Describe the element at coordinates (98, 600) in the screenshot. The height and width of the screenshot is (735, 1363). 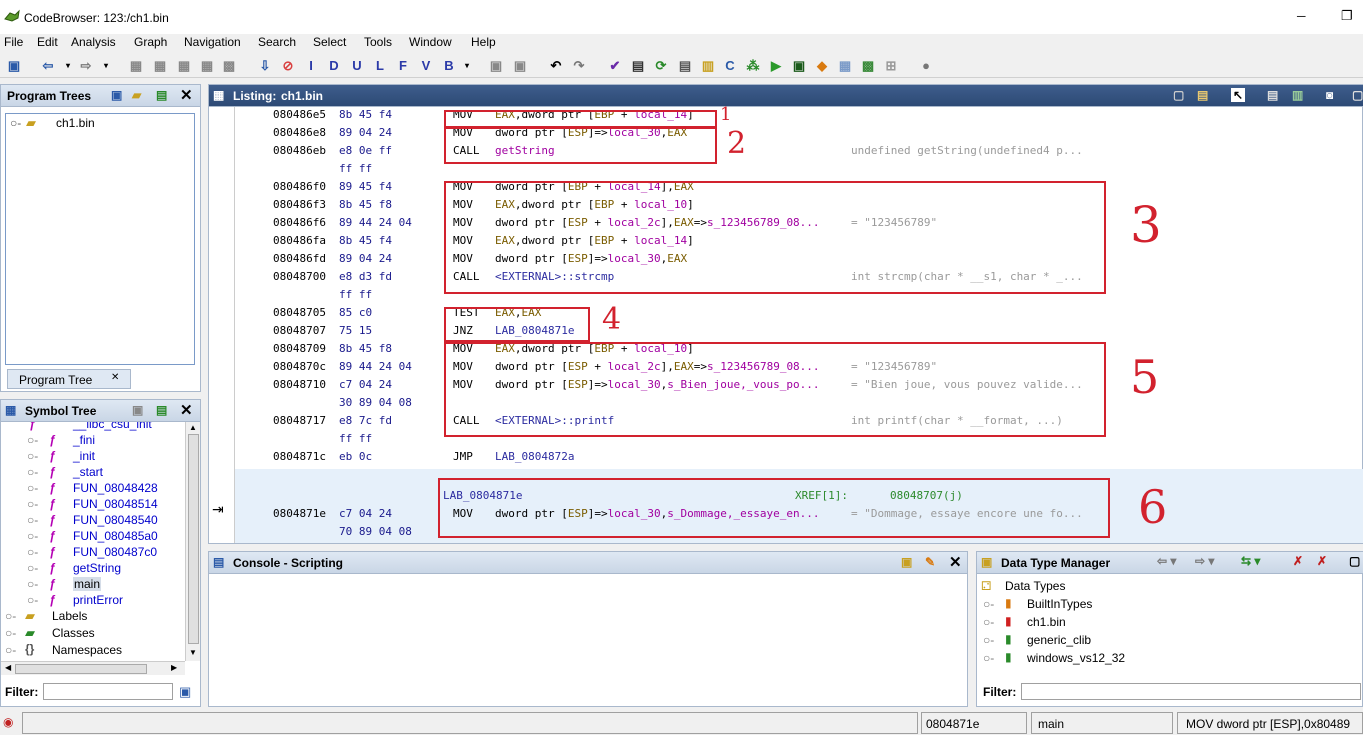
I see `function-item: printError` at that location.